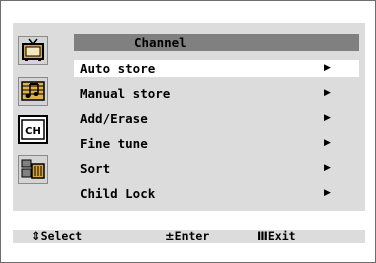 Image resolution: width=376 pixels, height=263 pixels. I want to click on menu-item-label: Auto store, so click(118, 68).